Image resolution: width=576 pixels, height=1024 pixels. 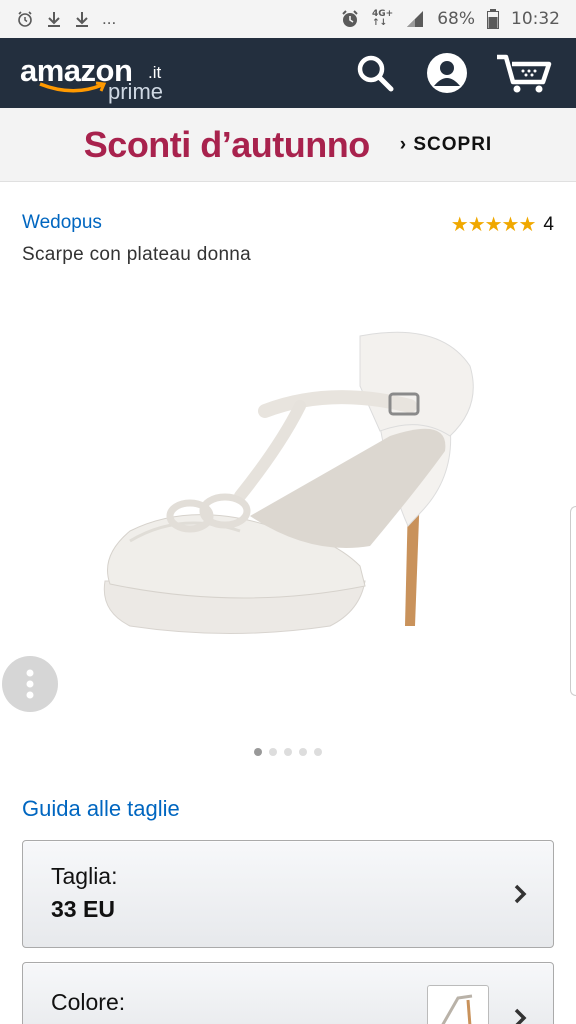 I want to click on status-system: 4G+ ↑↓ 68% 10:32, so click(x=450, y=19).